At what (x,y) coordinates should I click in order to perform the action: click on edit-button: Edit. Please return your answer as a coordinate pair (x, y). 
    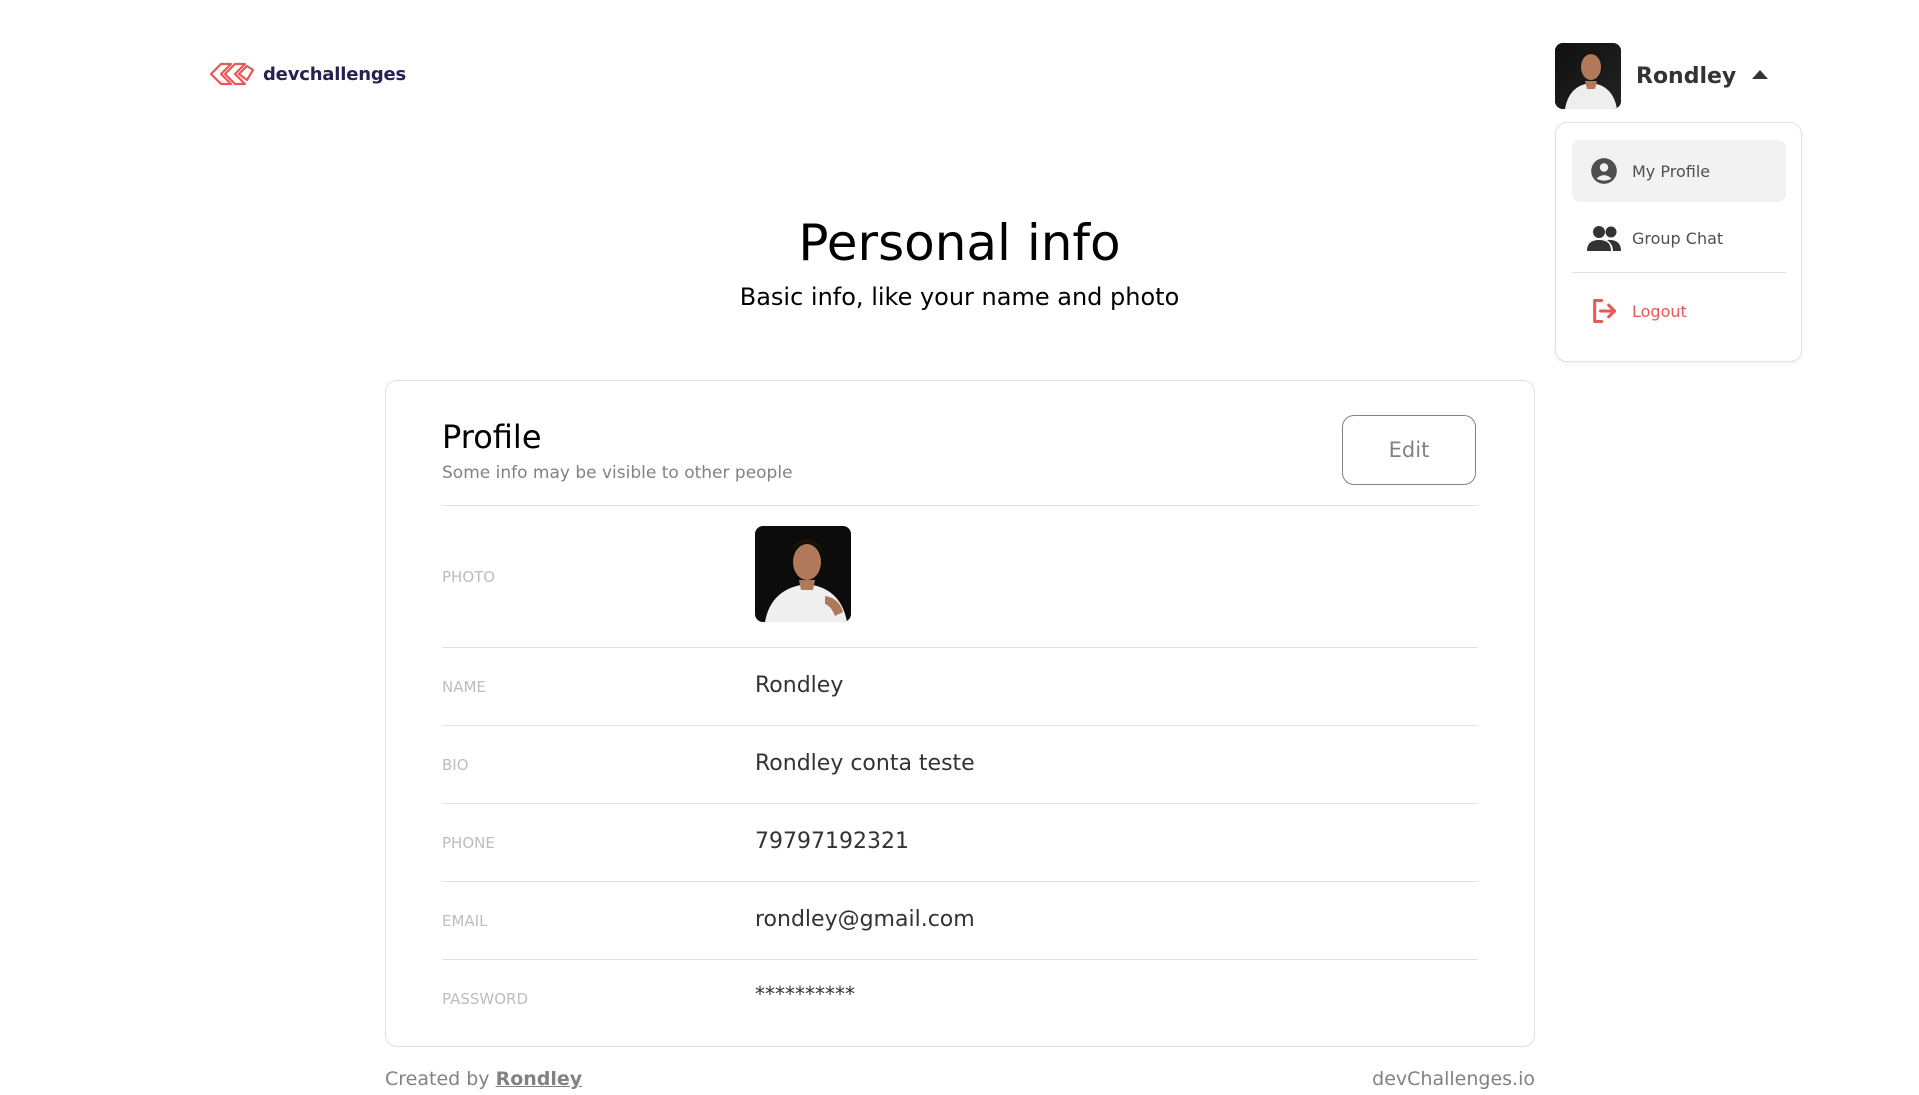
    Looking at the image, I should click on (1409, 450).